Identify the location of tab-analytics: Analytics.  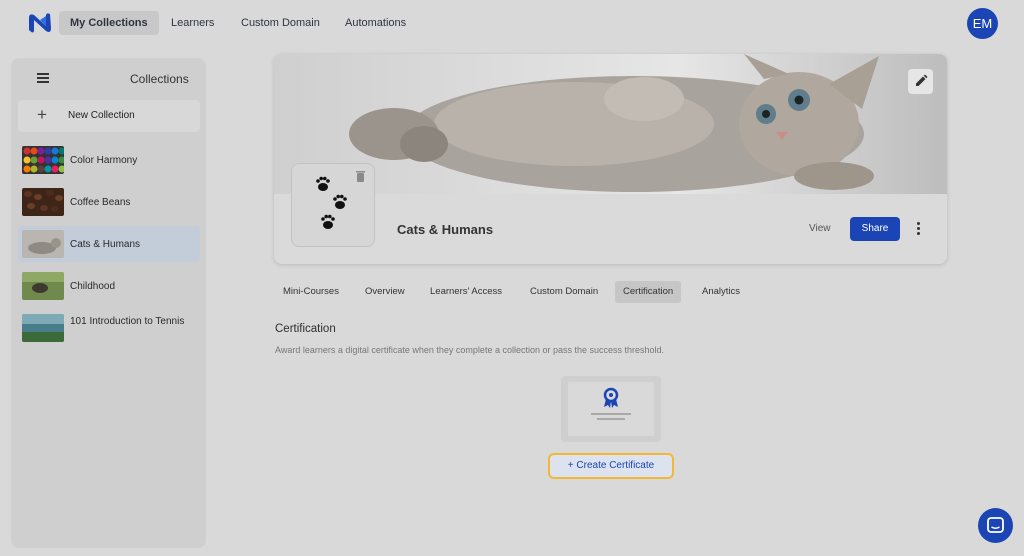
(721, 292).